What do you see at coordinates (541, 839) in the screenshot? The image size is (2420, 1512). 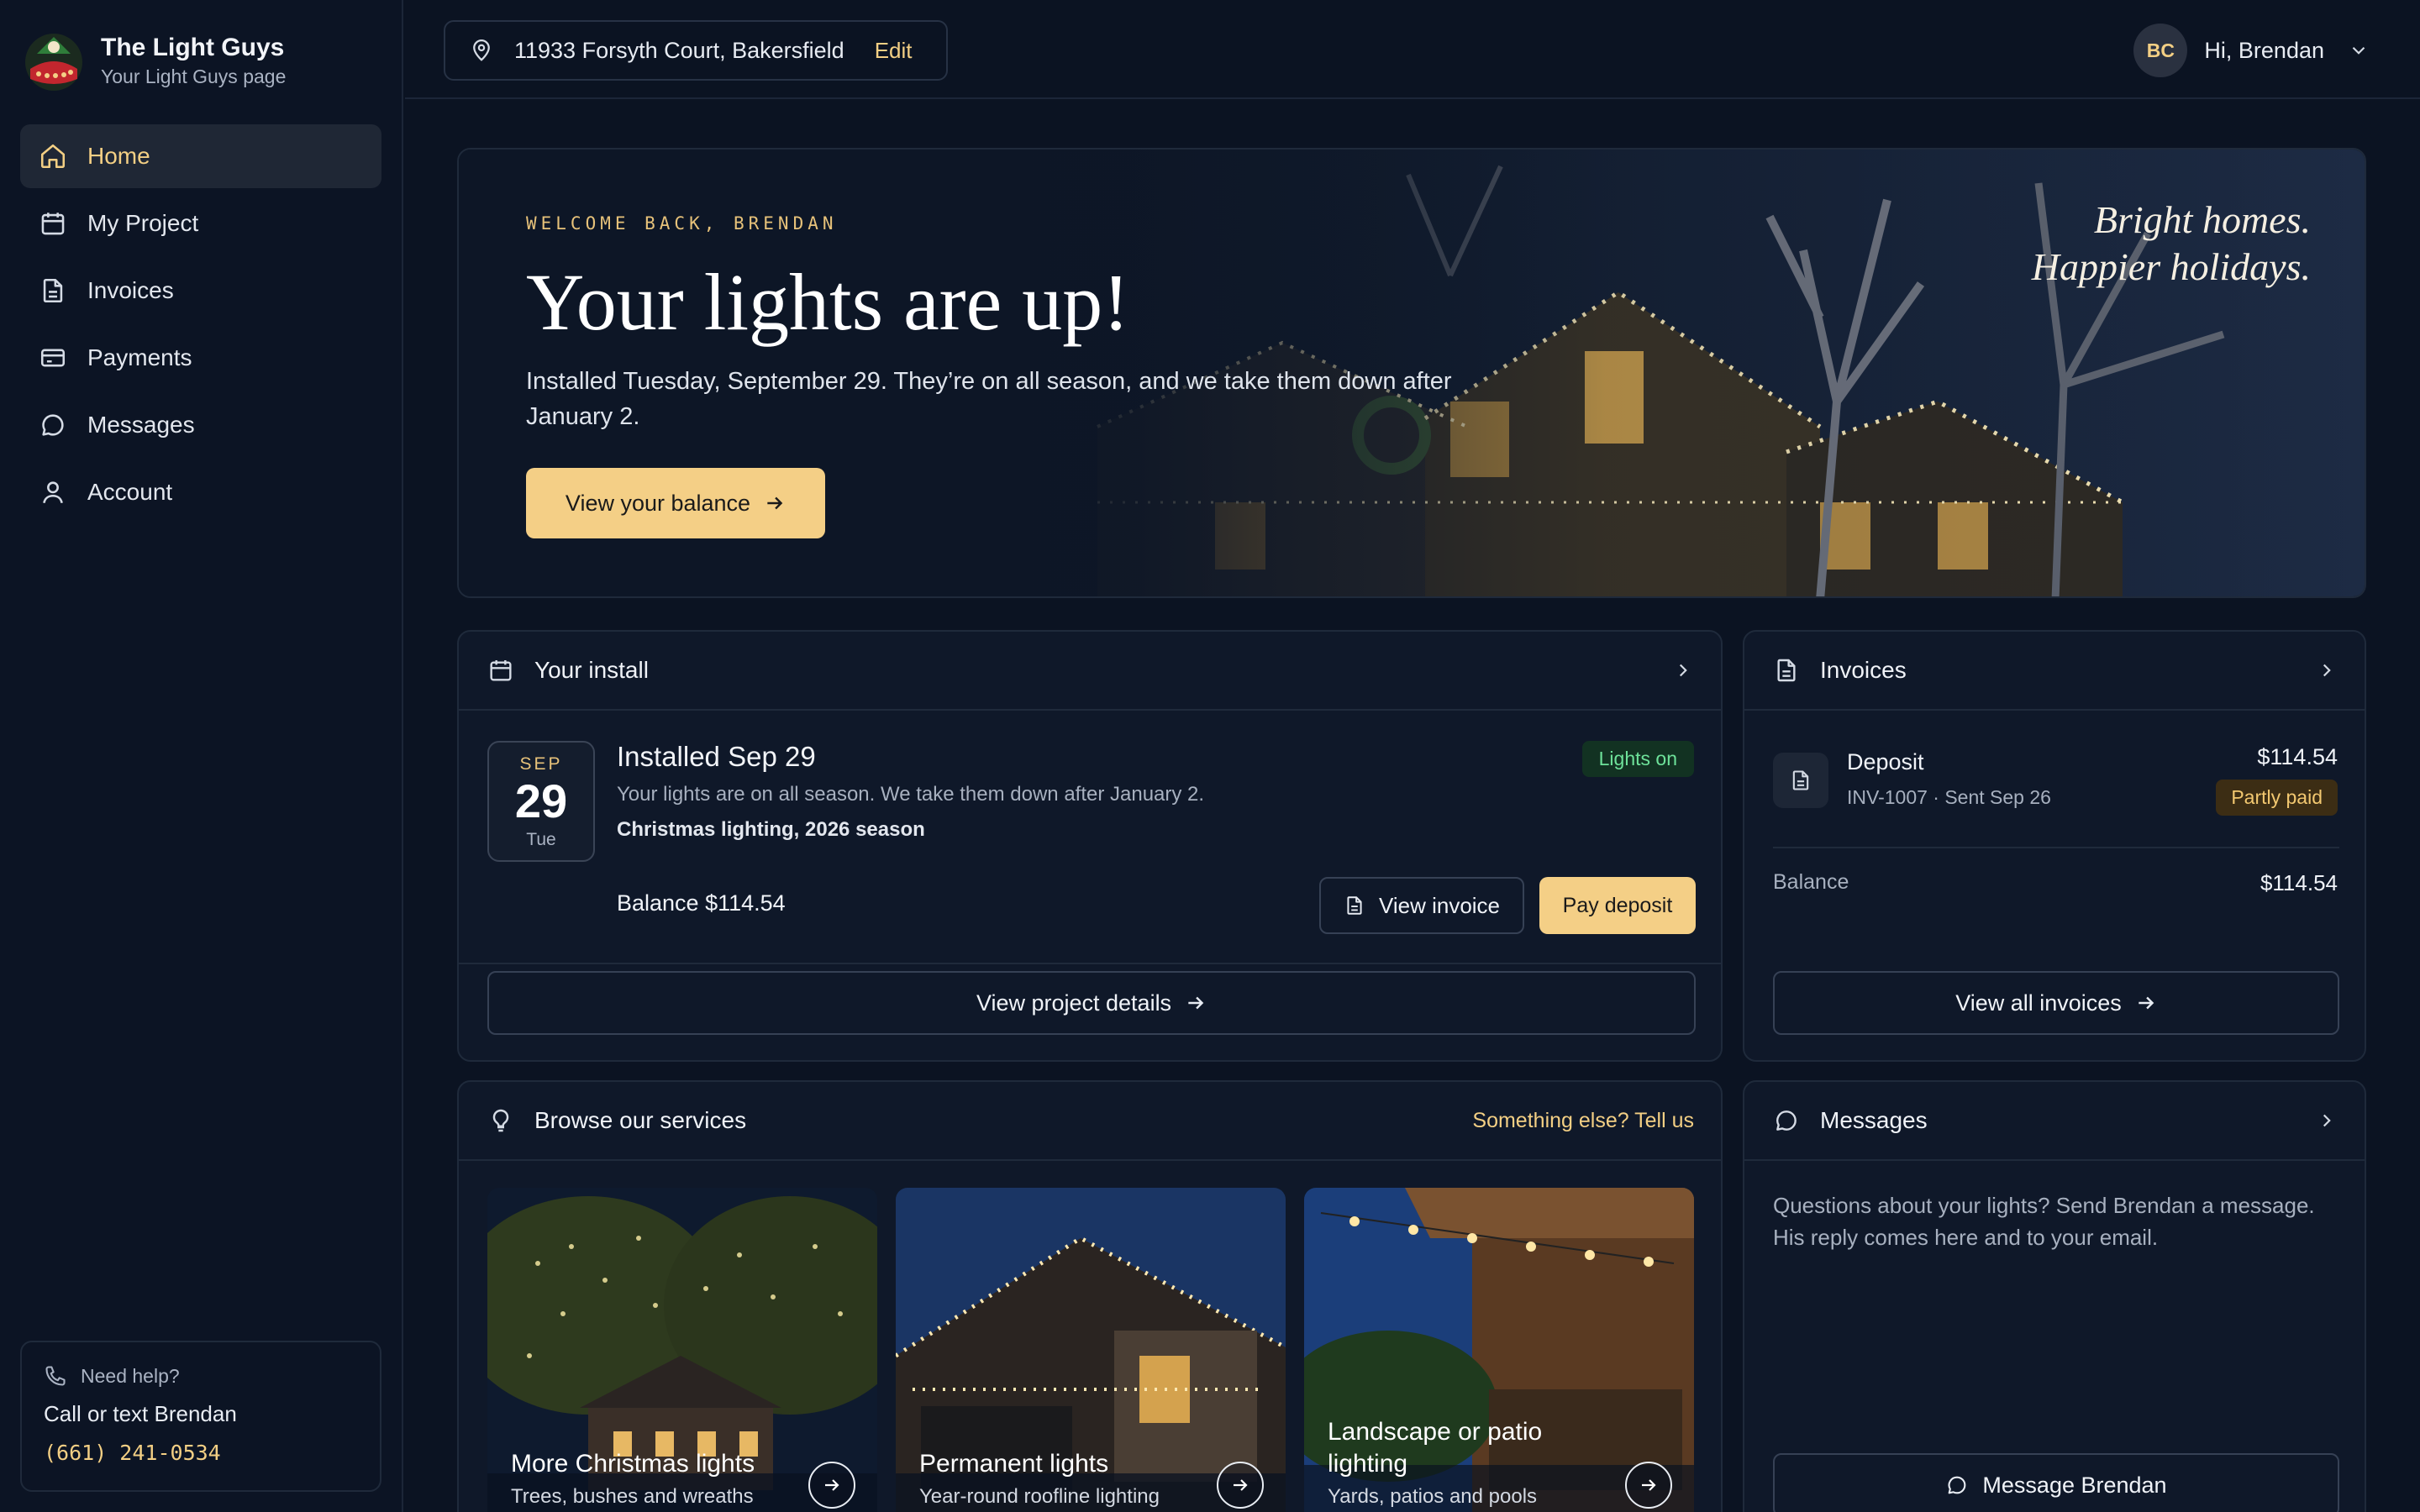 I see `date-weekday: Tue` at bounding box center [541, 839].